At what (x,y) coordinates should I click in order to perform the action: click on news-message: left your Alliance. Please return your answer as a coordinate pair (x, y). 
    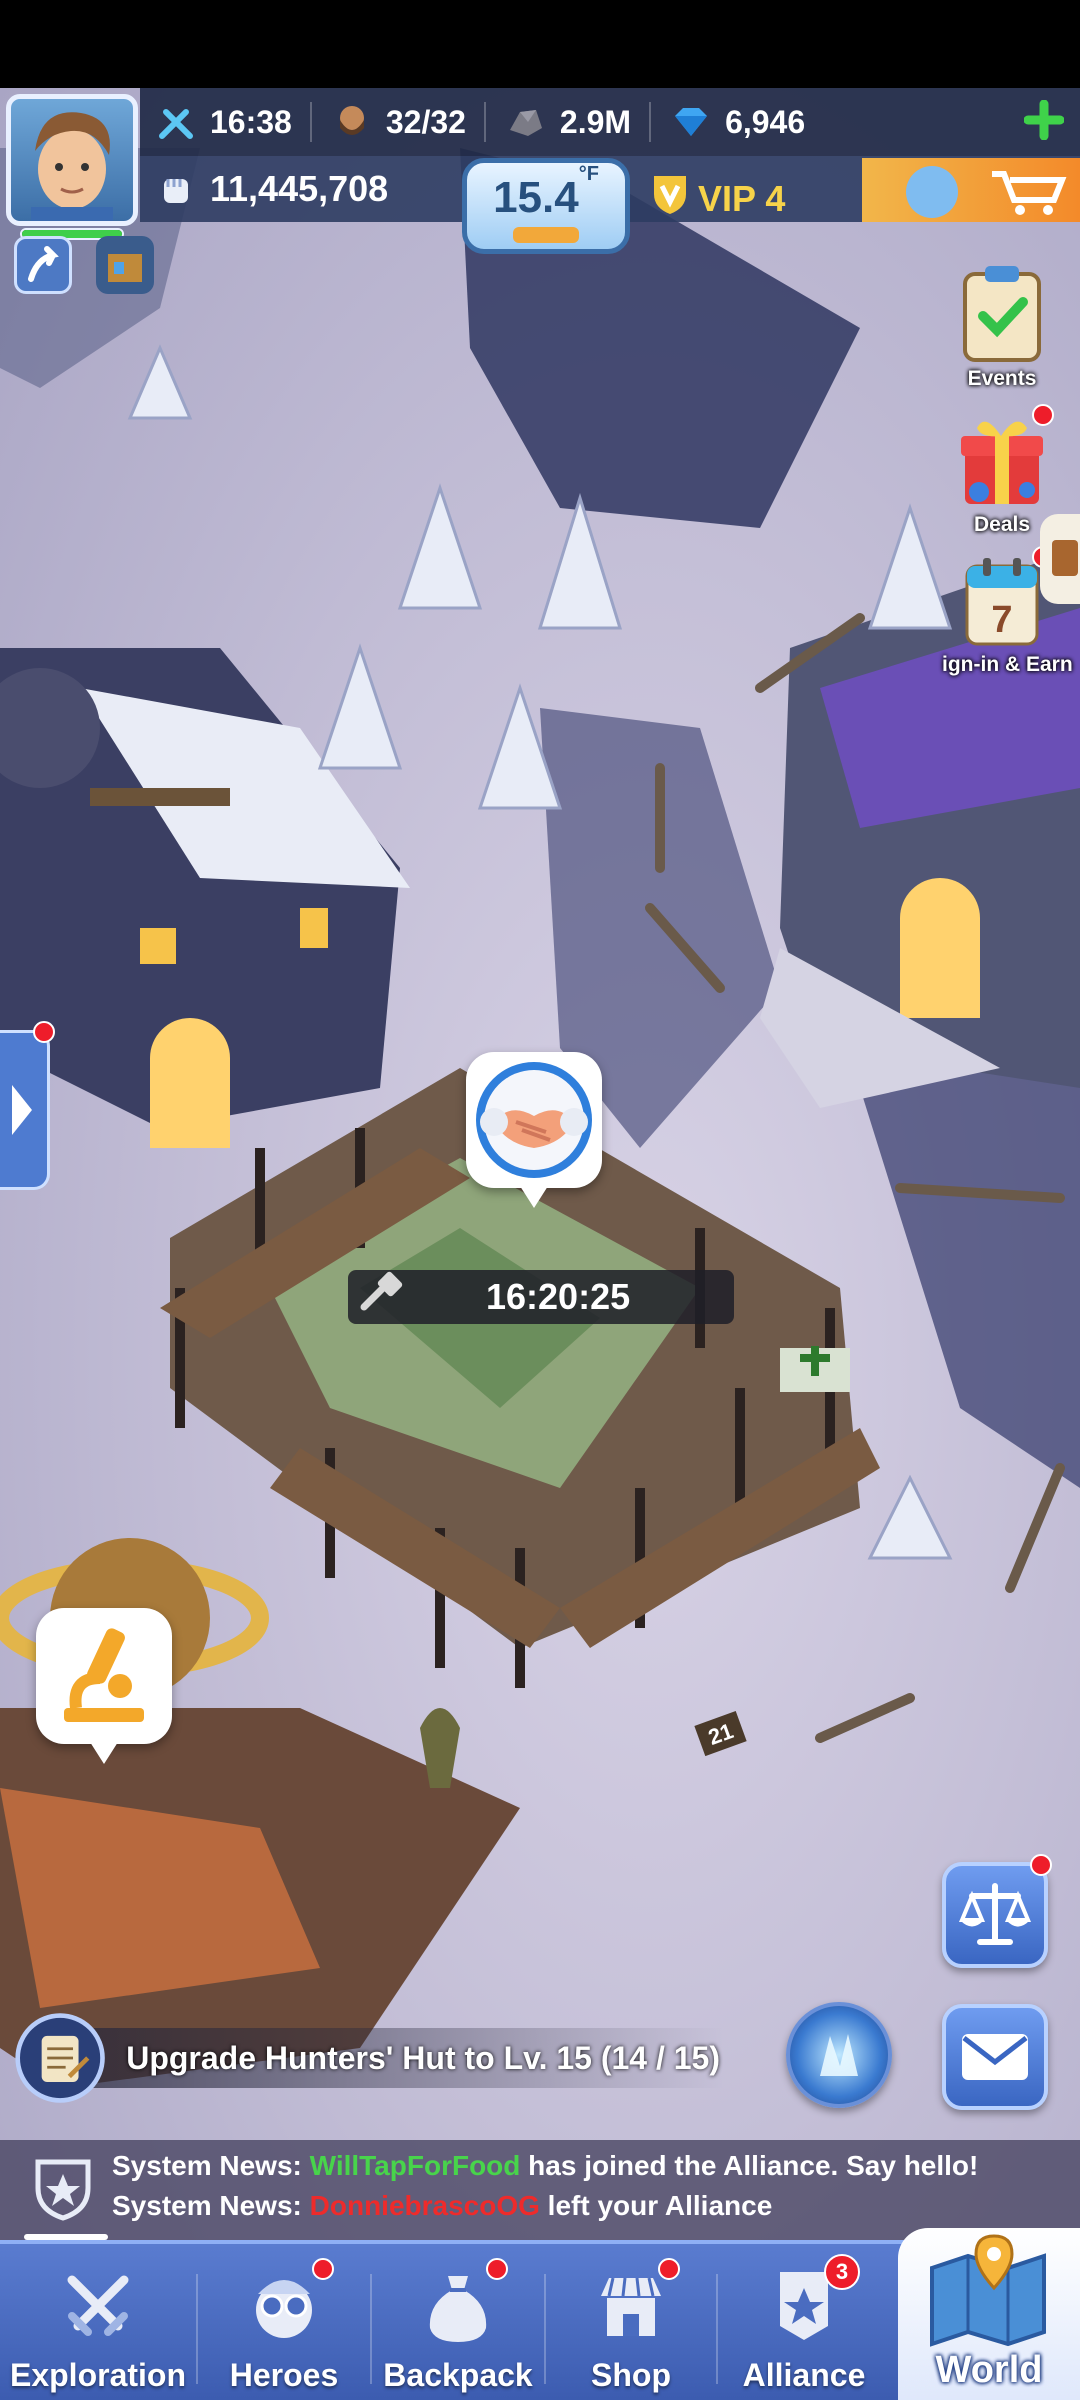
    Looking at the image, I should click on (656, 2205).